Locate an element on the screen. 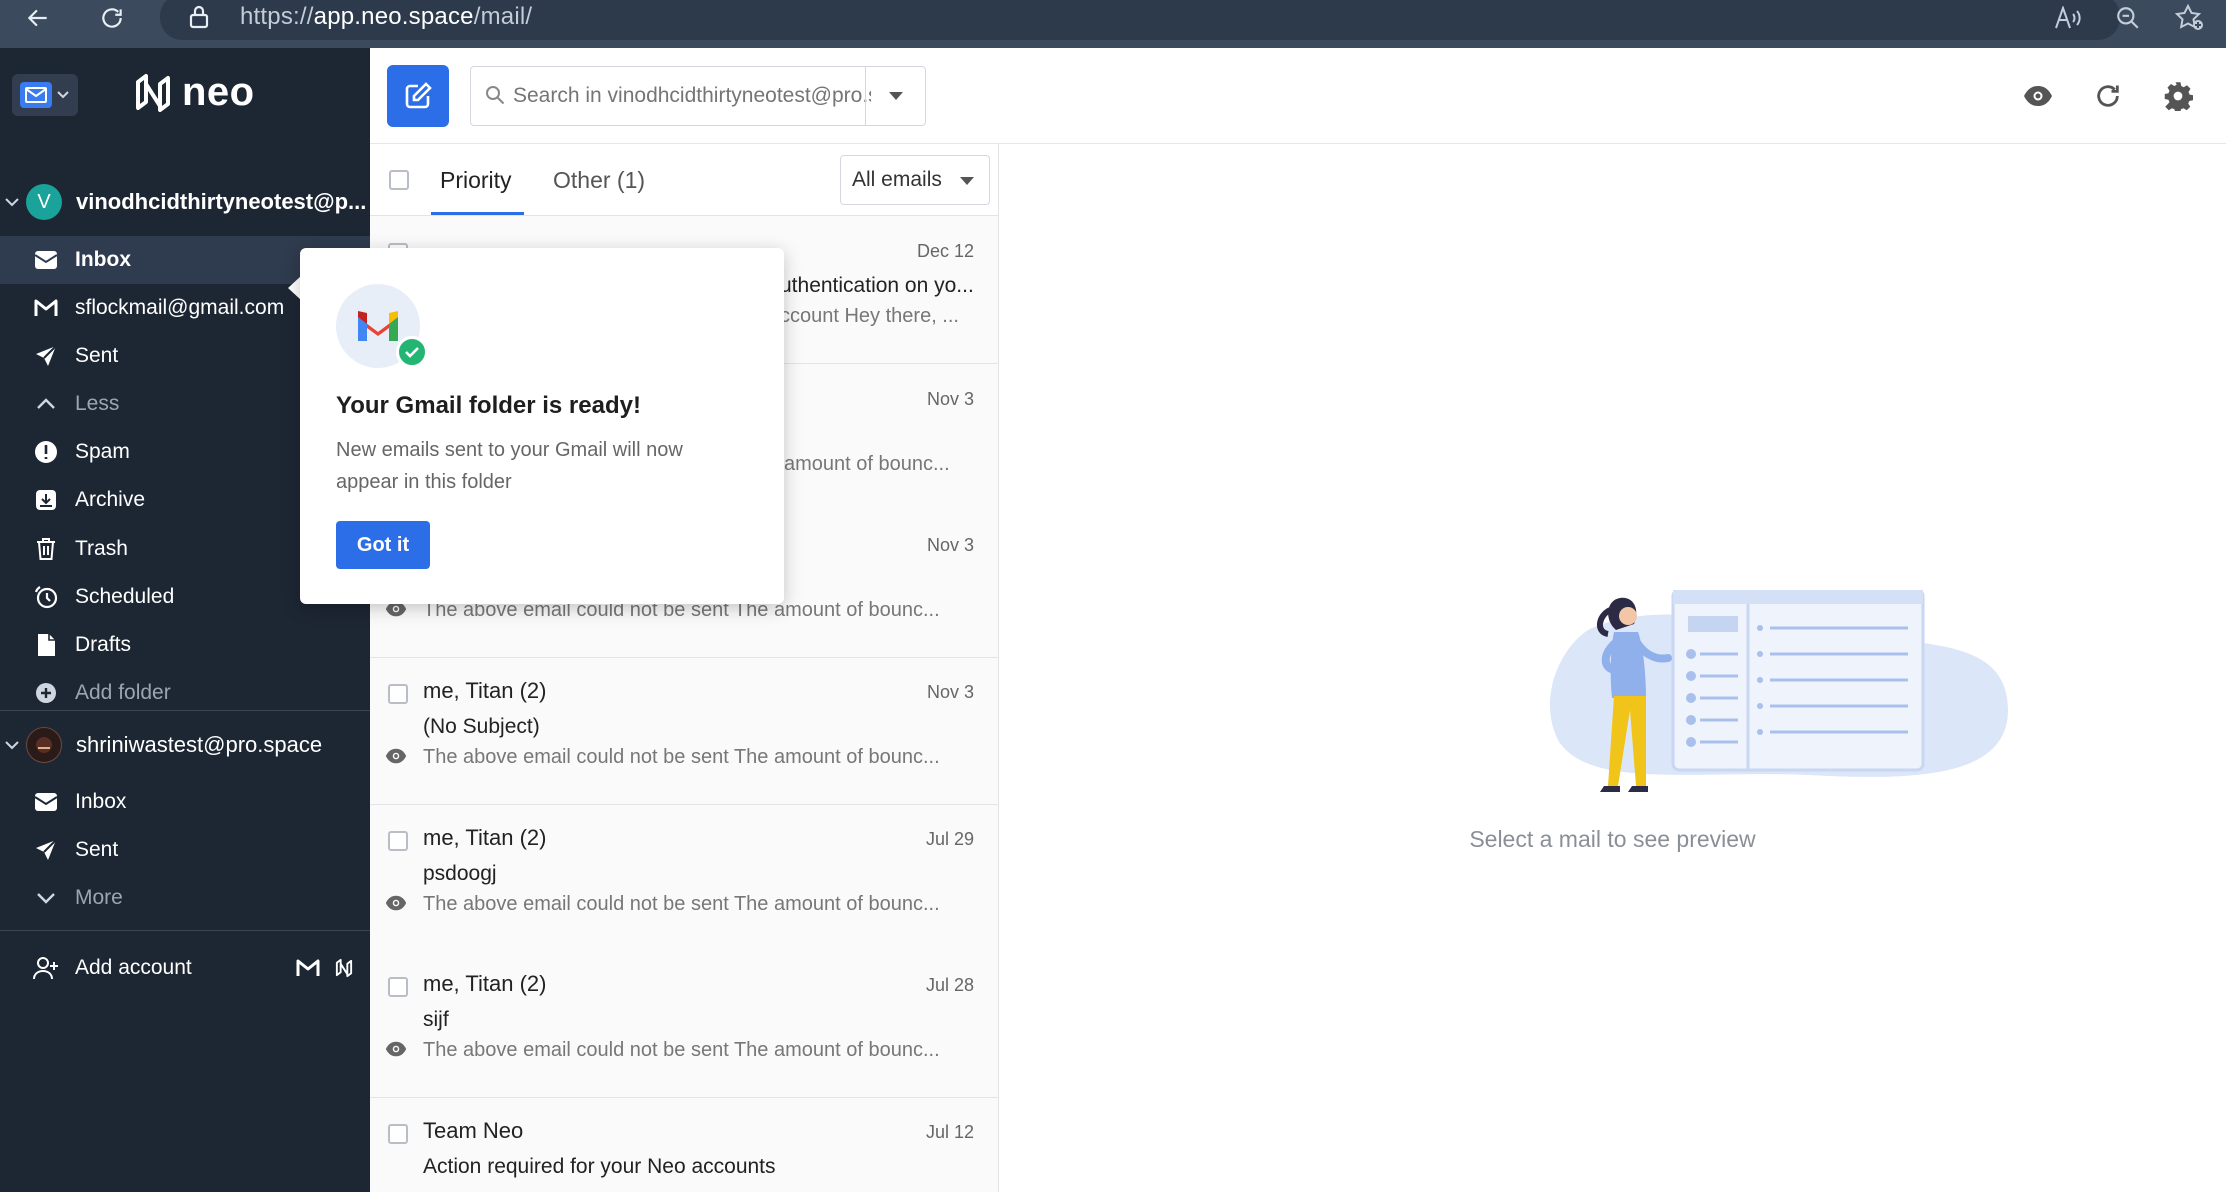 Image resolution: width=2226 pixels, height=1192 pixels. got-it-button: Got it is located at coordinates (383, 545).